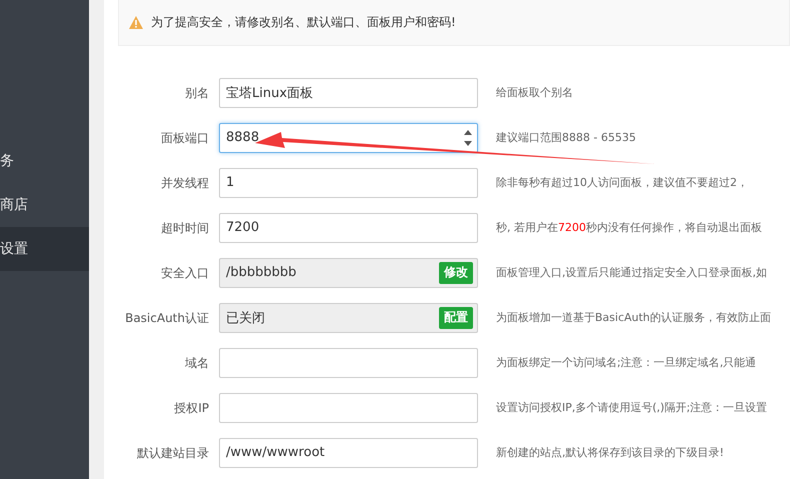 This screenshot has height=479, width=790. What do you see at coordinates (348, 453) in the screenshot?
I see `input-field: /www/wwwroot` at bounding box center [348, 453].